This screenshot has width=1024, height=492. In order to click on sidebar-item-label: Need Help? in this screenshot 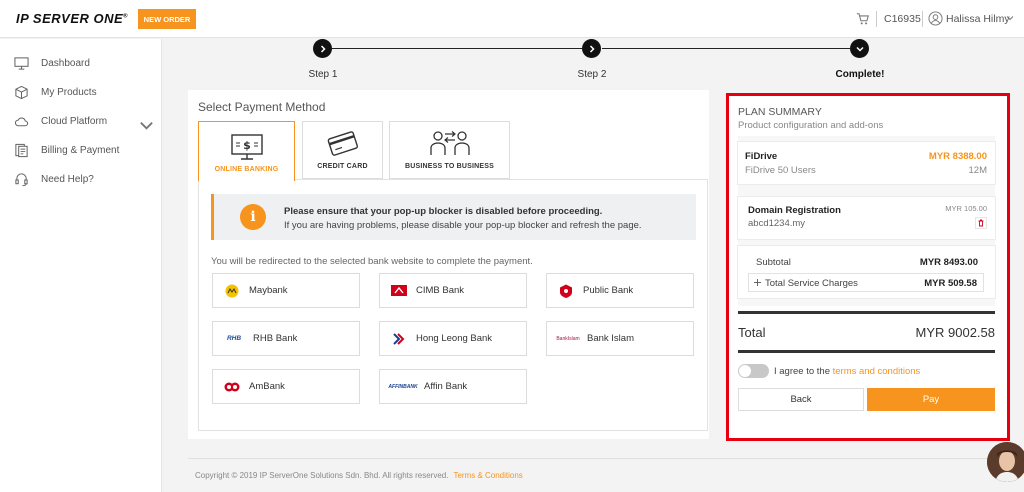, I will do `click(67, 179)`.